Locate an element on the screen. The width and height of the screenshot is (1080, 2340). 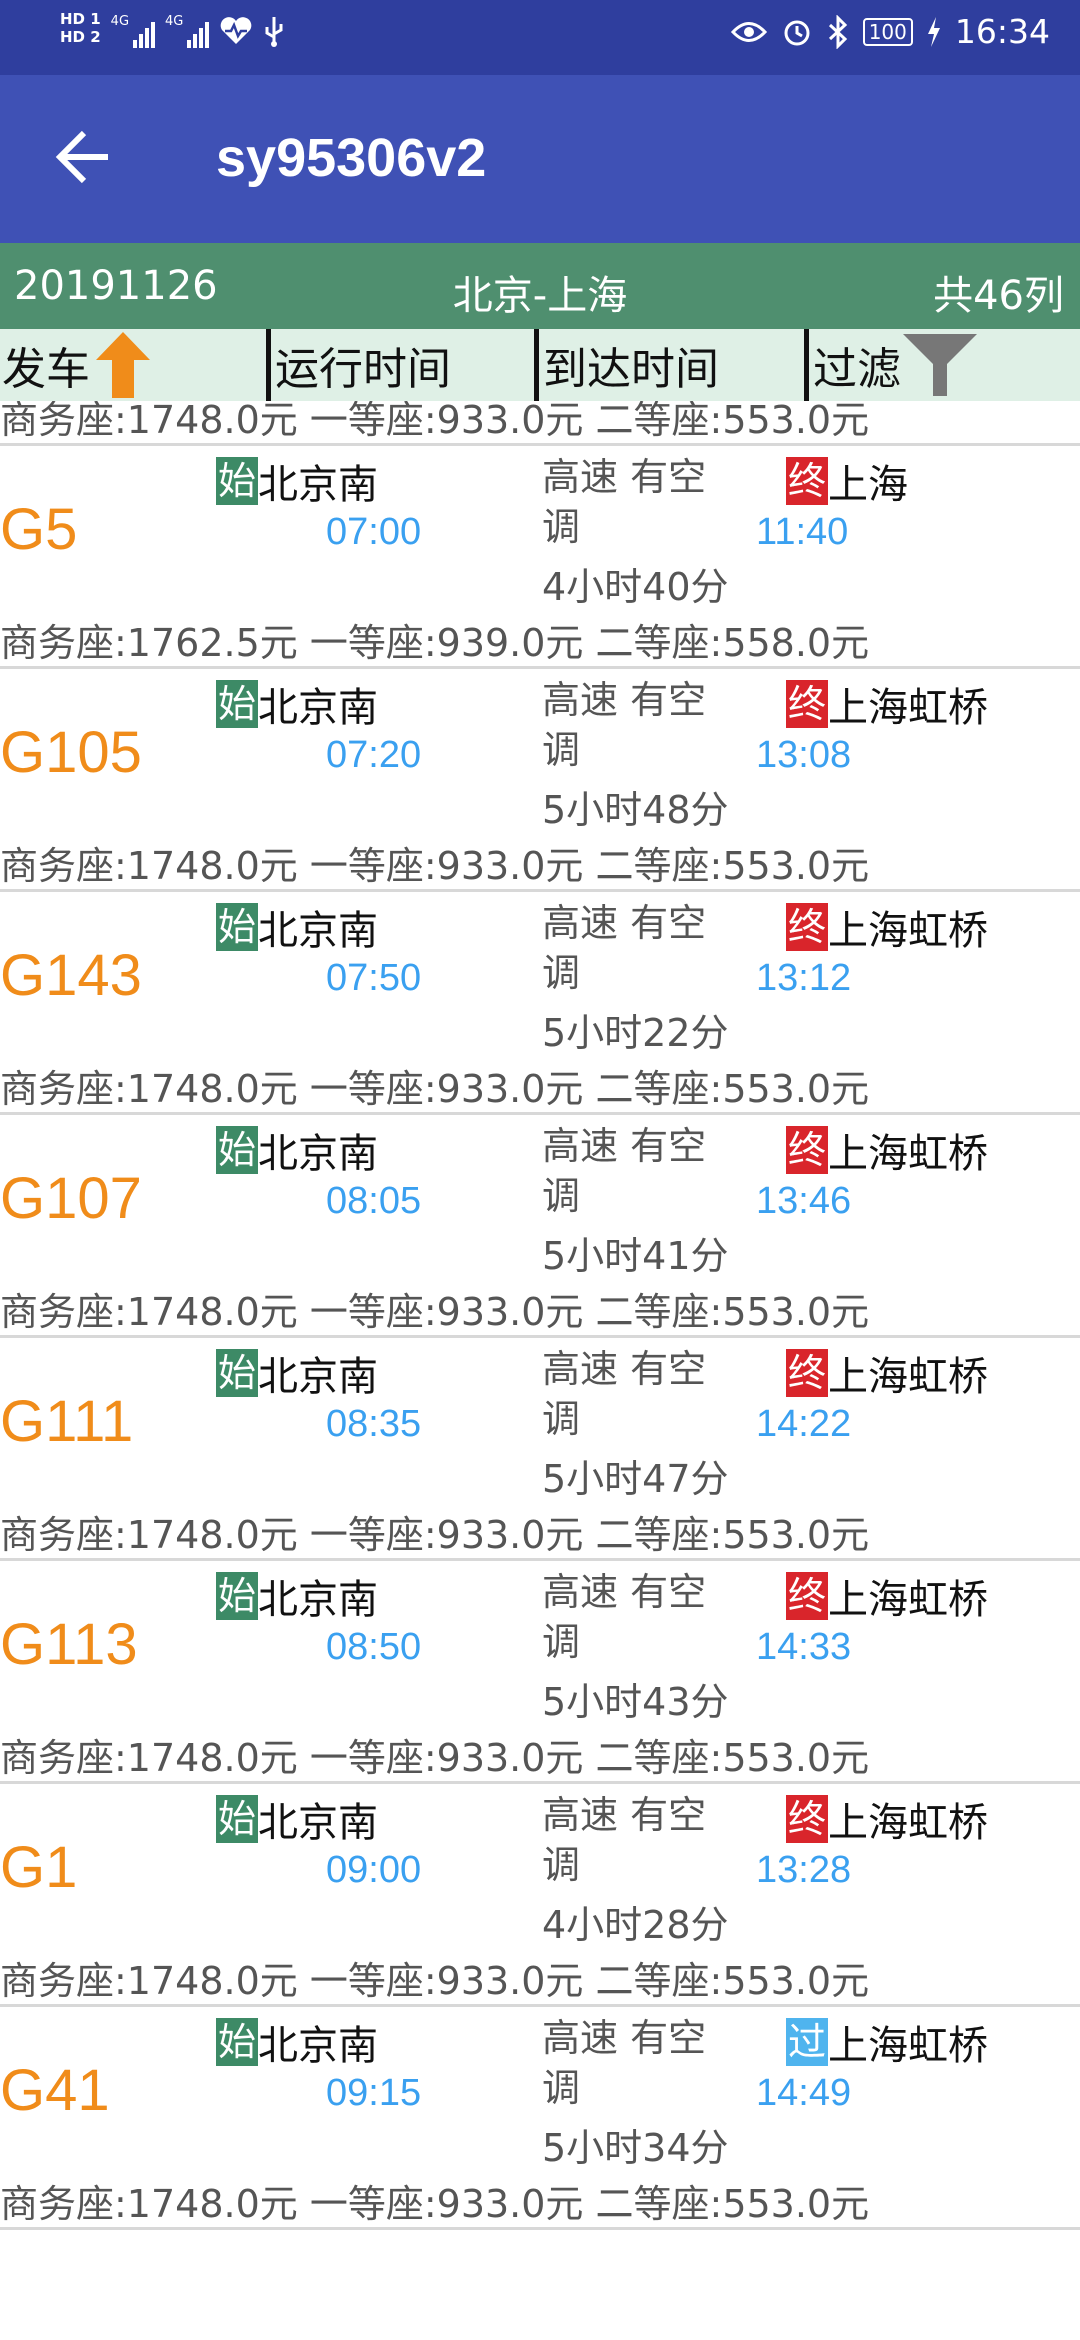
back-arrow-icon is located at coordinates (84, 157).